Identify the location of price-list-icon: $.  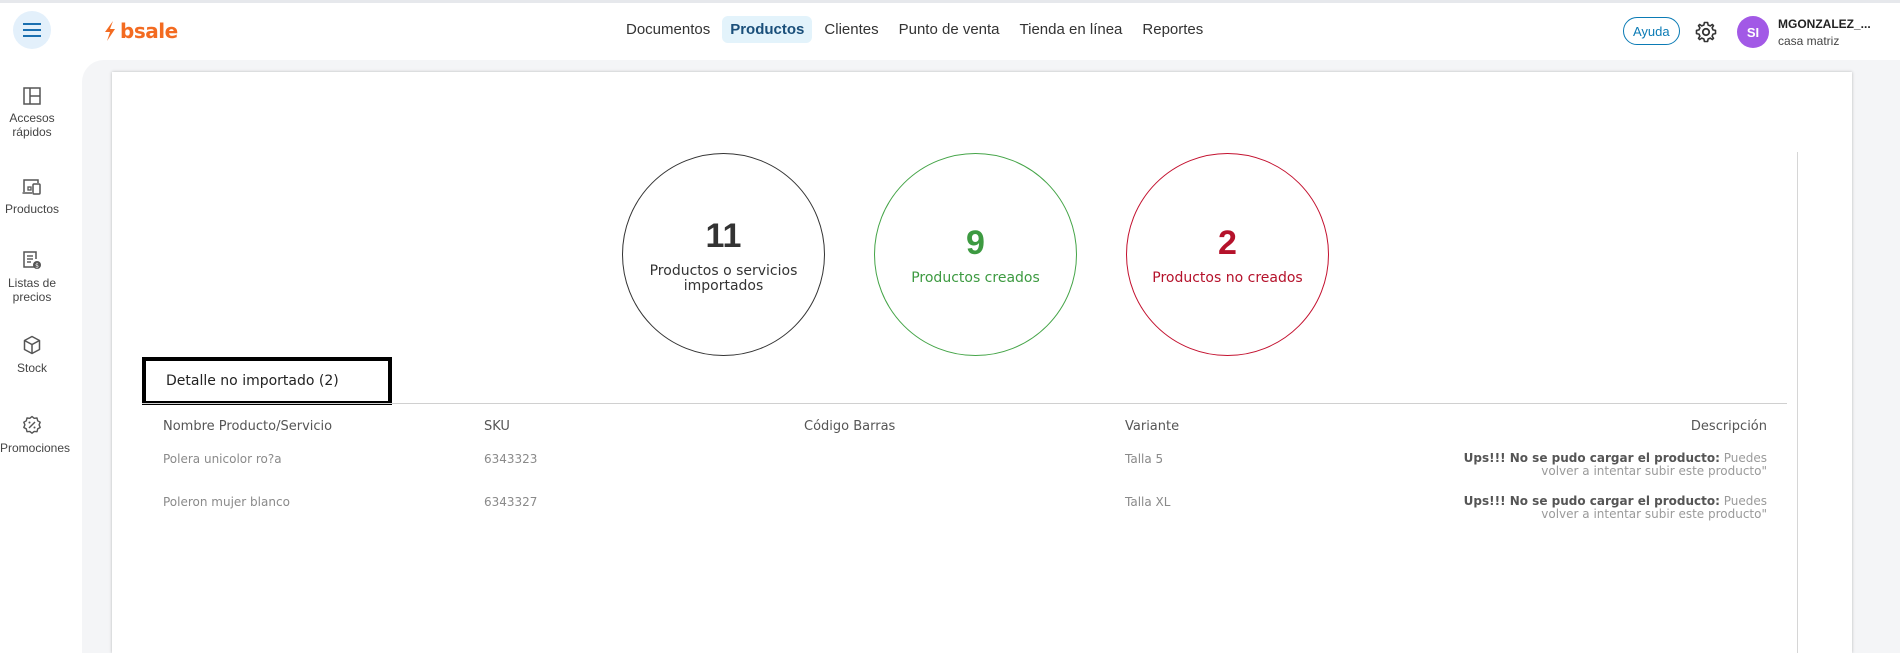
(32, 260).